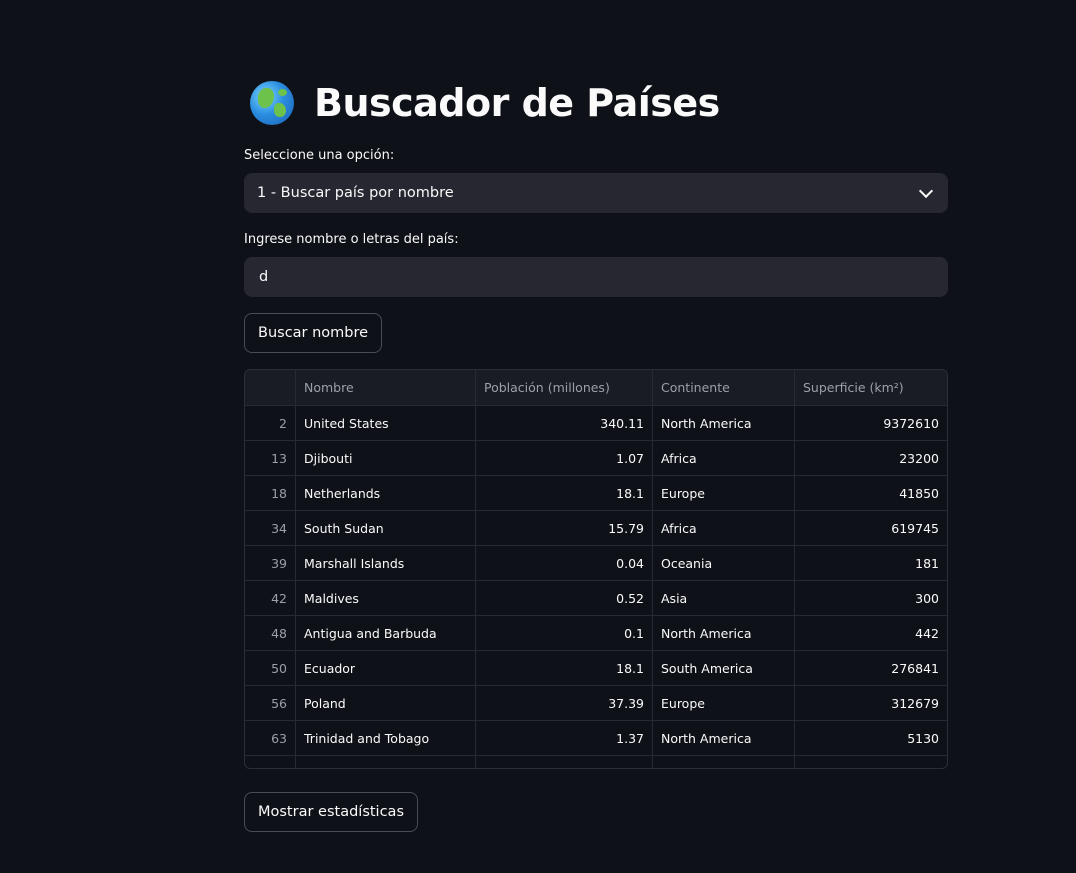 The height and width of the screenshot is (873, 1076). What do you see at coordinates (386, 563) in the screenshot?
I see `table-cell: Marshall Islands` at bounding box center [386, 563].